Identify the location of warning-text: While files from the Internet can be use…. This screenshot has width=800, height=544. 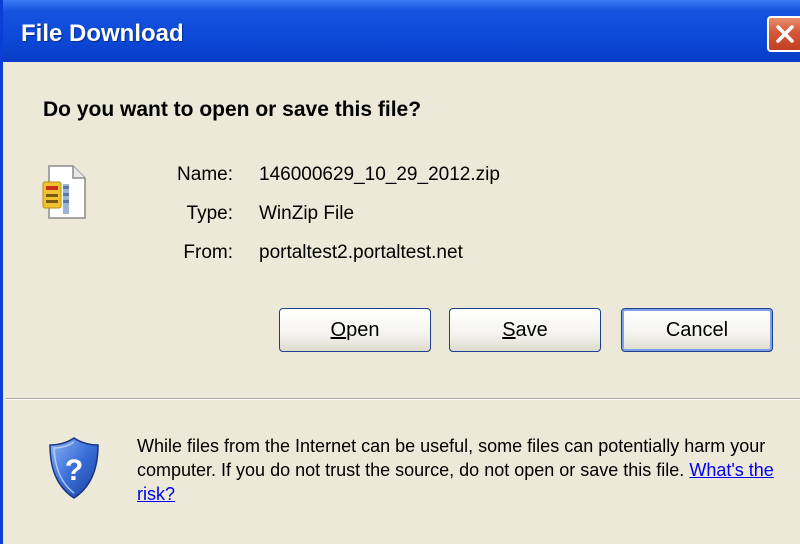
(451, 458).